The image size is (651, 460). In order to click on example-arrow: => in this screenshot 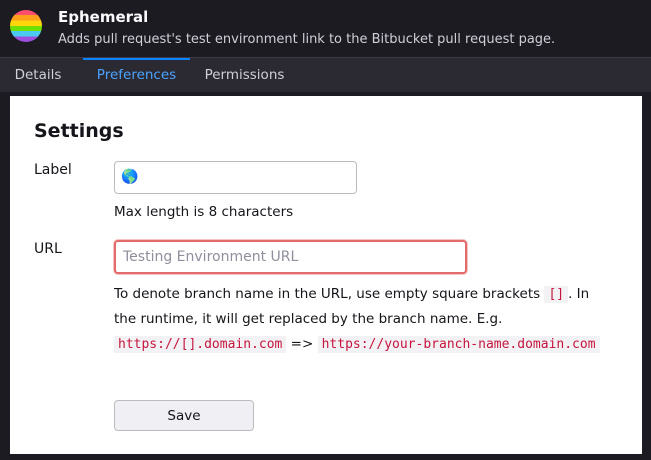, I will do `click(302, 344)`.